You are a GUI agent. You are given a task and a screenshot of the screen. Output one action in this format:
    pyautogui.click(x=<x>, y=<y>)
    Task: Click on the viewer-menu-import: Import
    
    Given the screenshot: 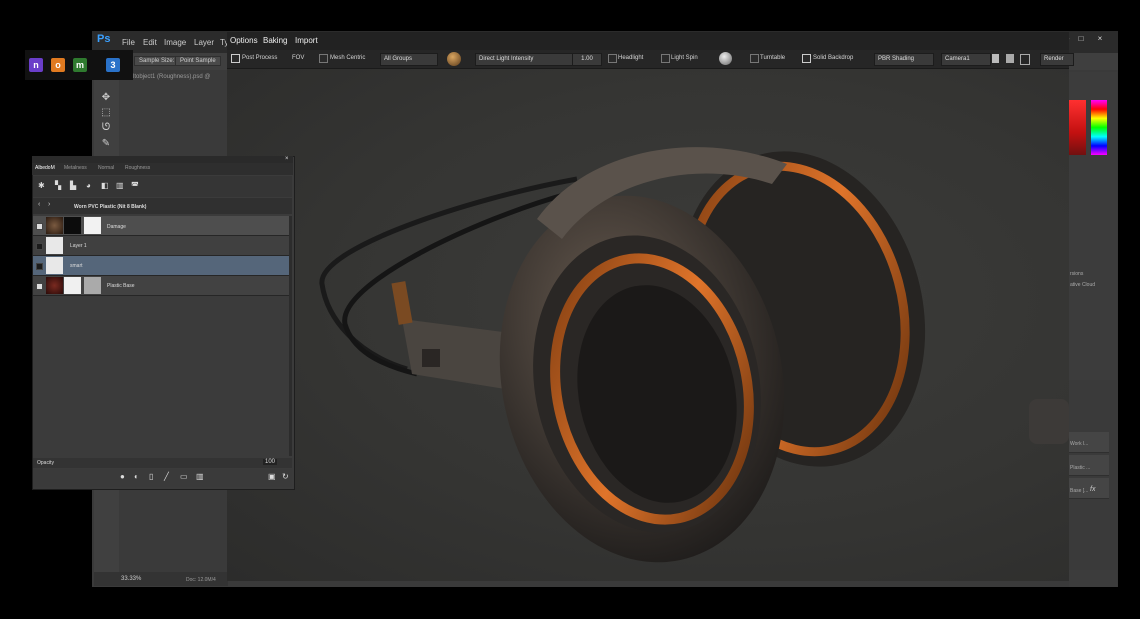 What is the action you would take?
    pyautogui.click(x=306, y=40)
    